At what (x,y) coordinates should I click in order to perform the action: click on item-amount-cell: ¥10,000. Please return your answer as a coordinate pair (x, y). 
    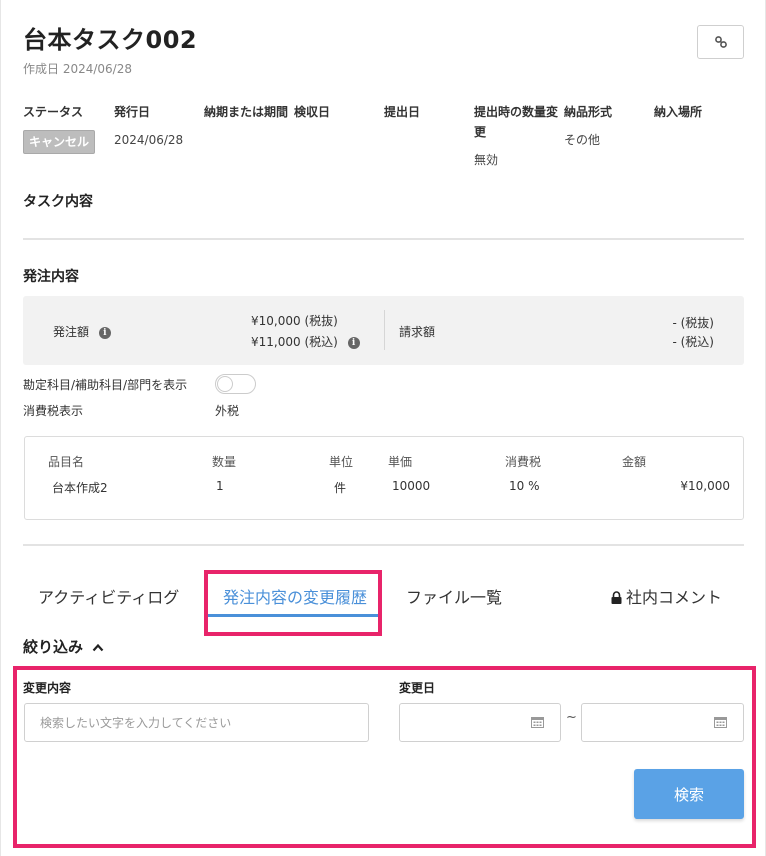
    Looking at the image, I should click on (705, 486).